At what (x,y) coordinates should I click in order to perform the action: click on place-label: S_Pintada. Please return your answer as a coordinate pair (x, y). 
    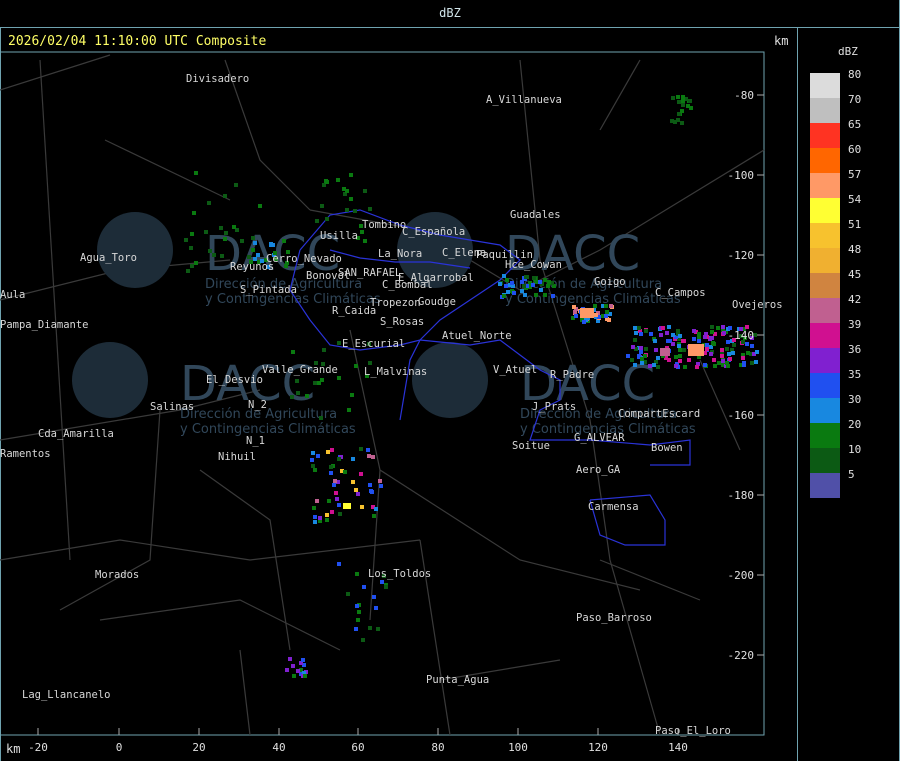
    Looking at the image, I should click on (268, 290).